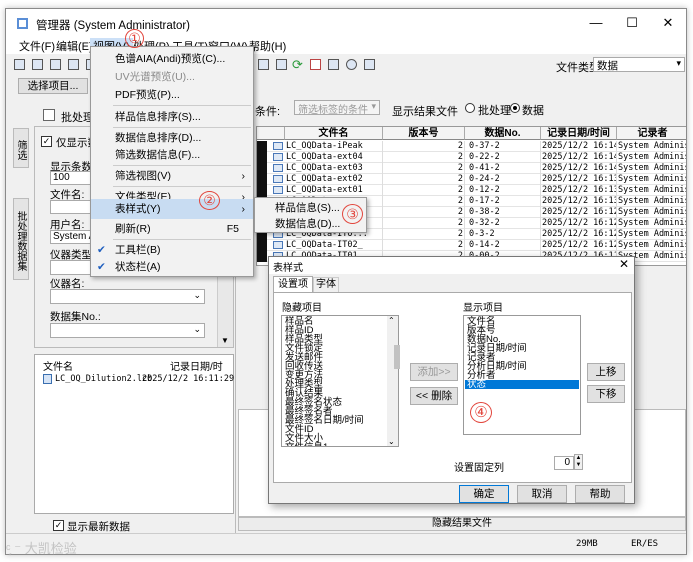 Image resolution: width=693 pixels, height=562 pixels. What do you see at coordinates (392, 381) in the screenshot?
I see `hidden-list-scrollbar: ⌃ ⌄` at bounding box center [392, 381].